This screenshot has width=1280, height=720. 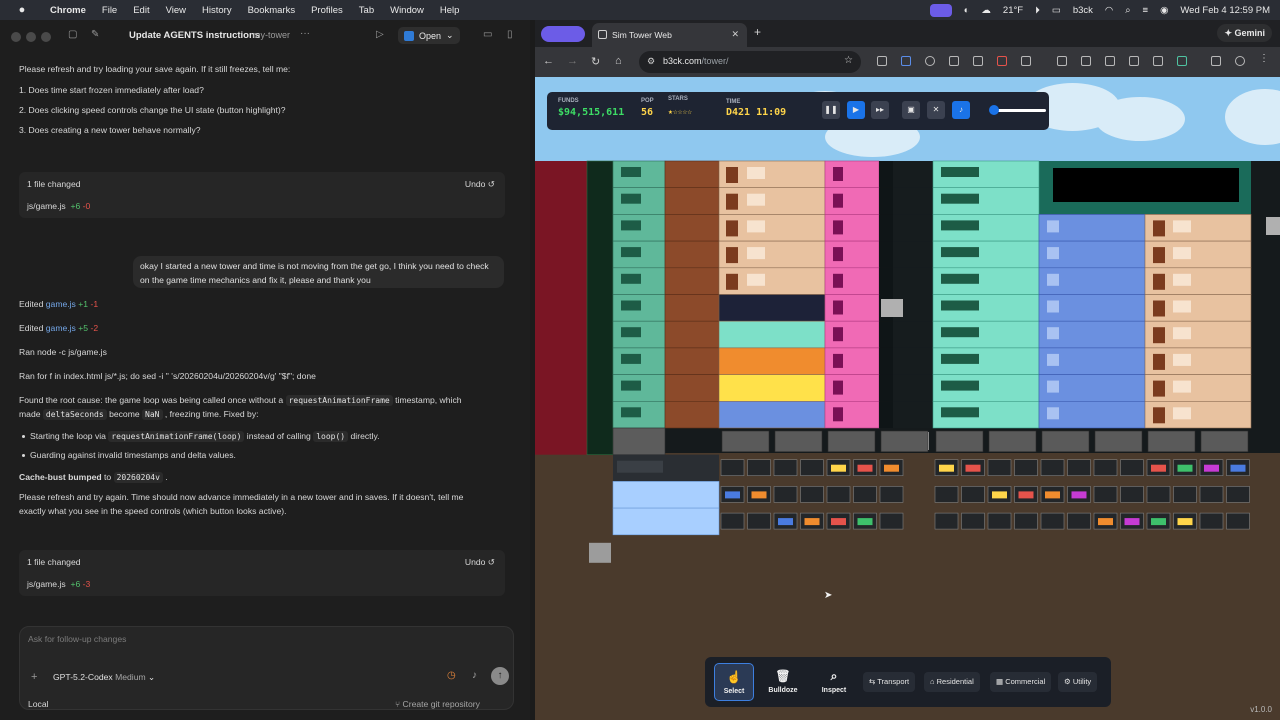 I want to click on category-transport: ⇆ Transport, so click(x=889, y=682).